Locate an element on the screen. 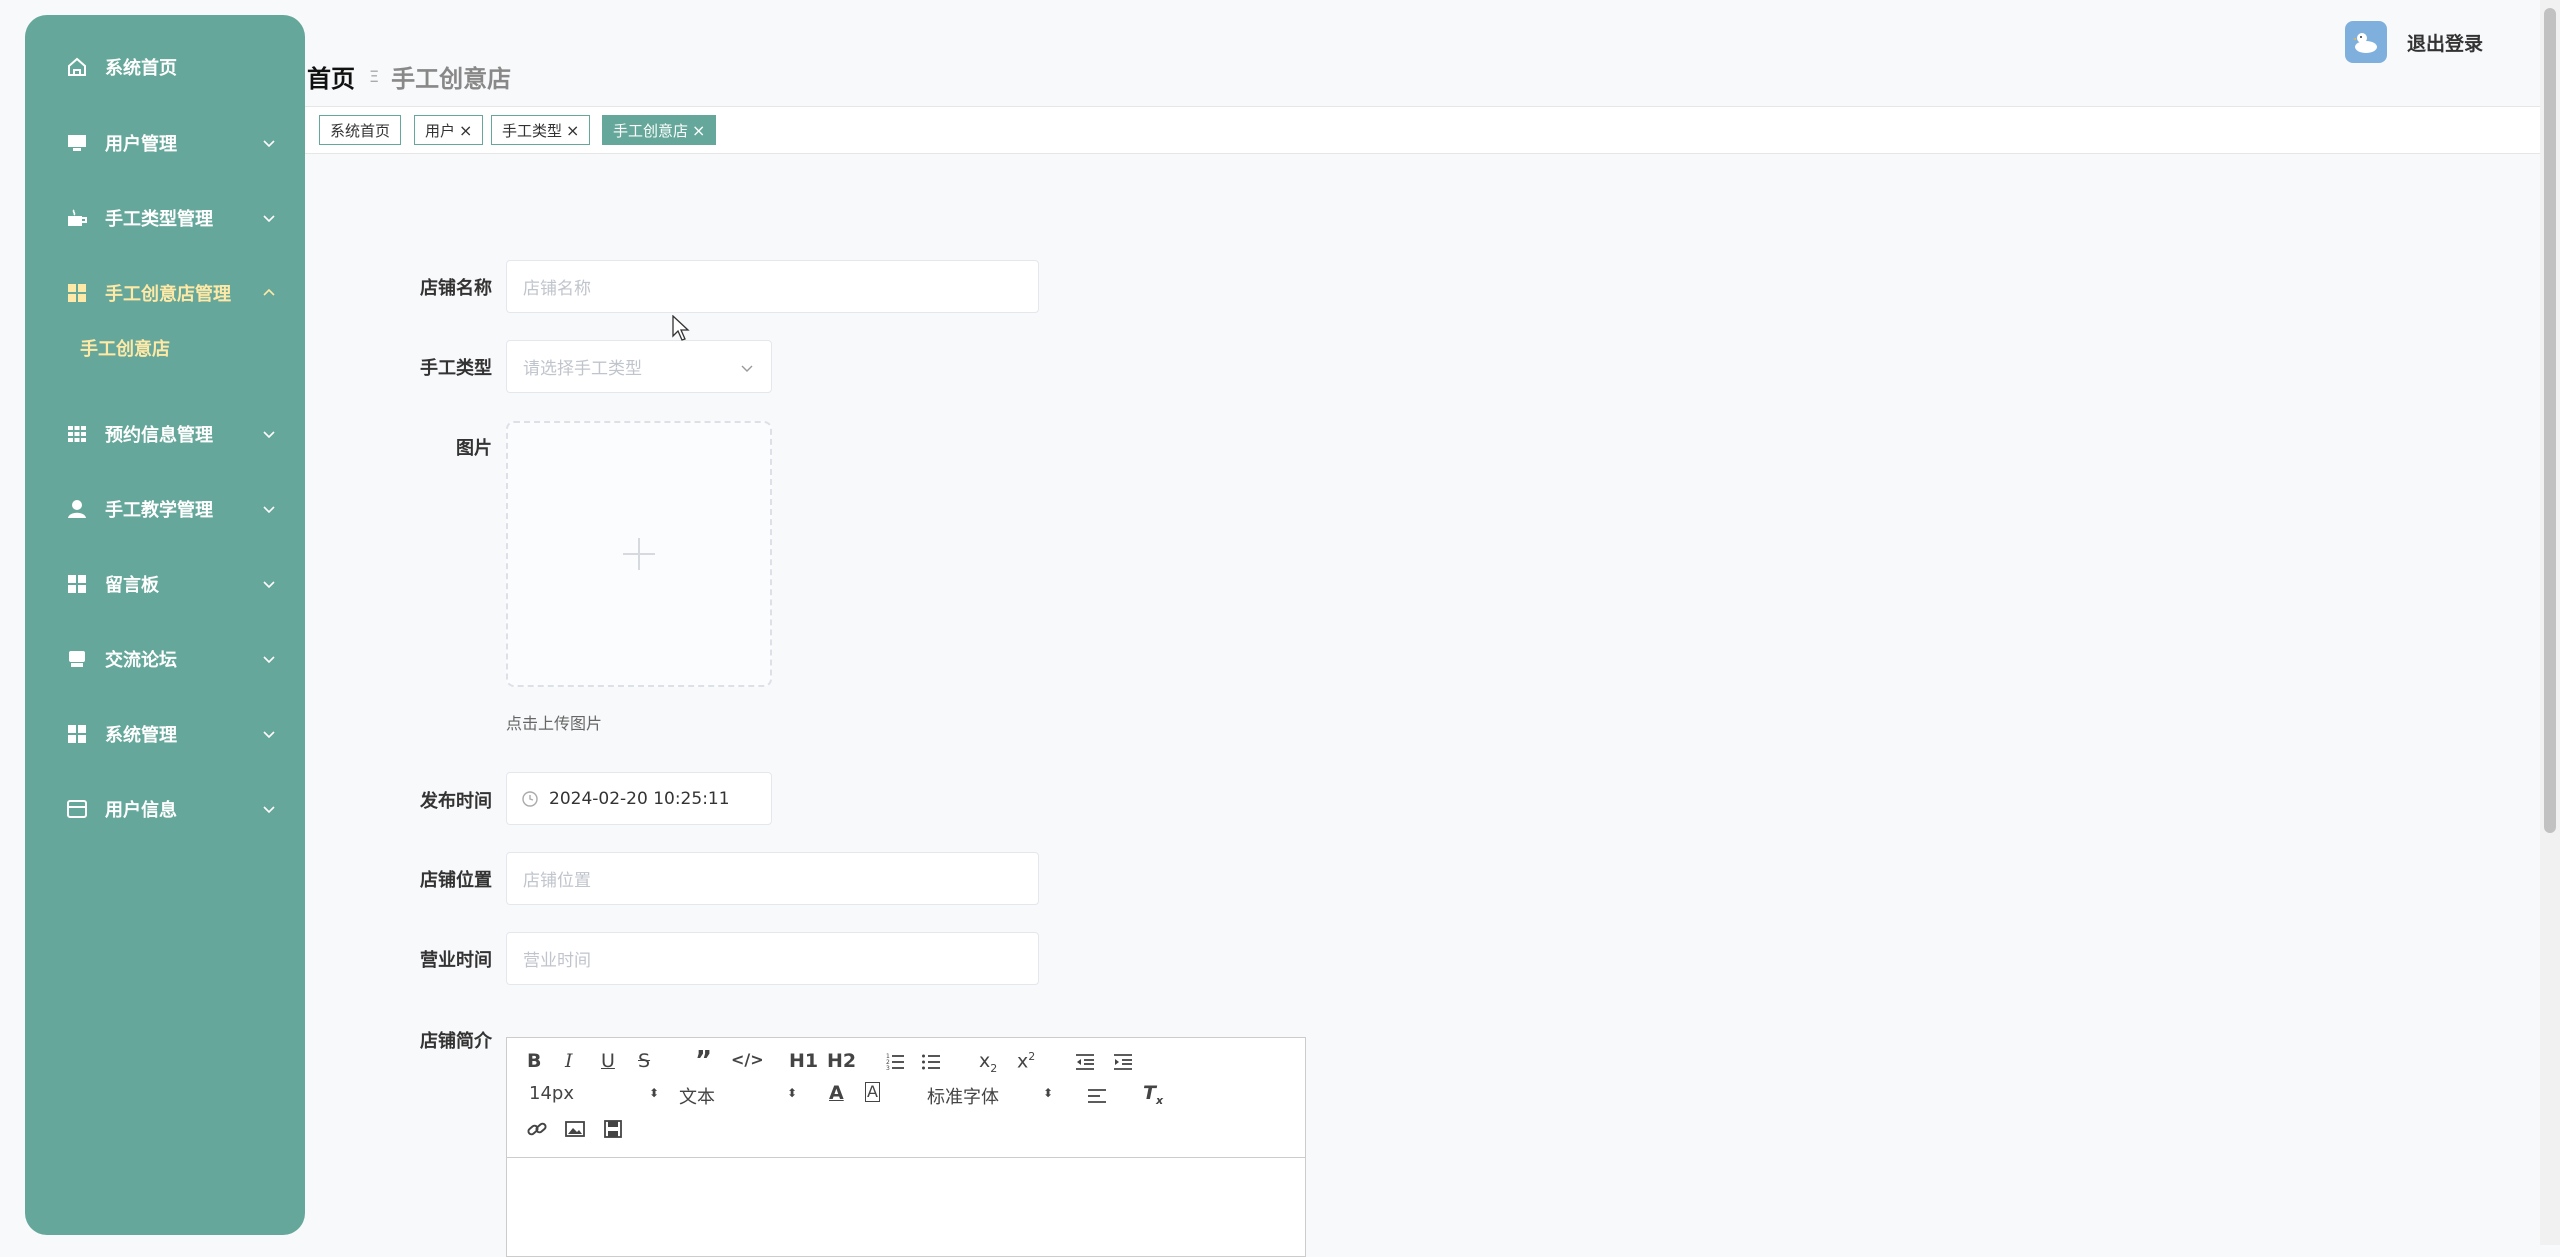 This screenshot has width=2560, height=1257. h1-icon: H1 is located at coordinates (803, 1061).